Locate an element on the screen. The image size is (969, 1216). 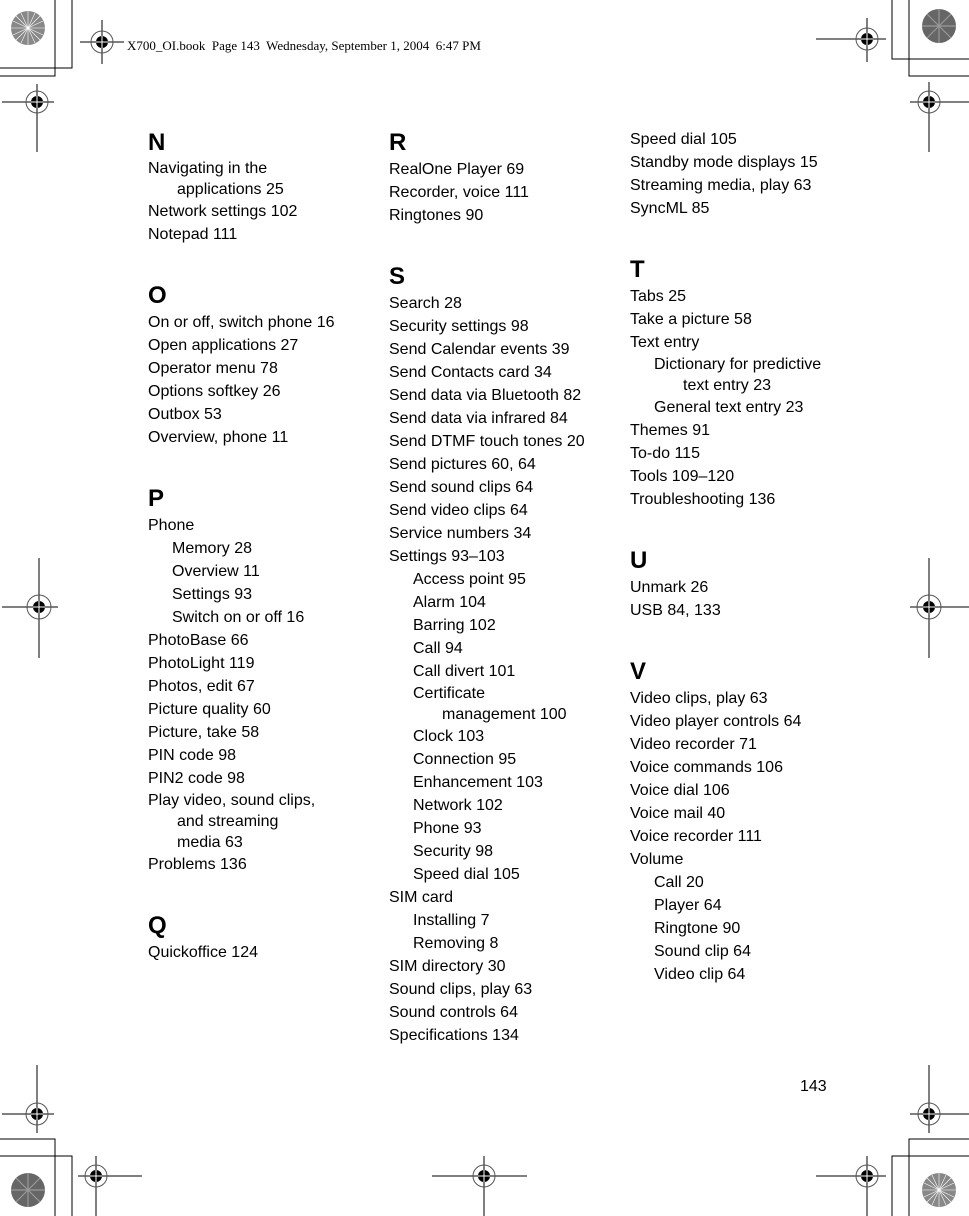
index-entry: Sound clips, play 63 is located at coordinates (461, 989).